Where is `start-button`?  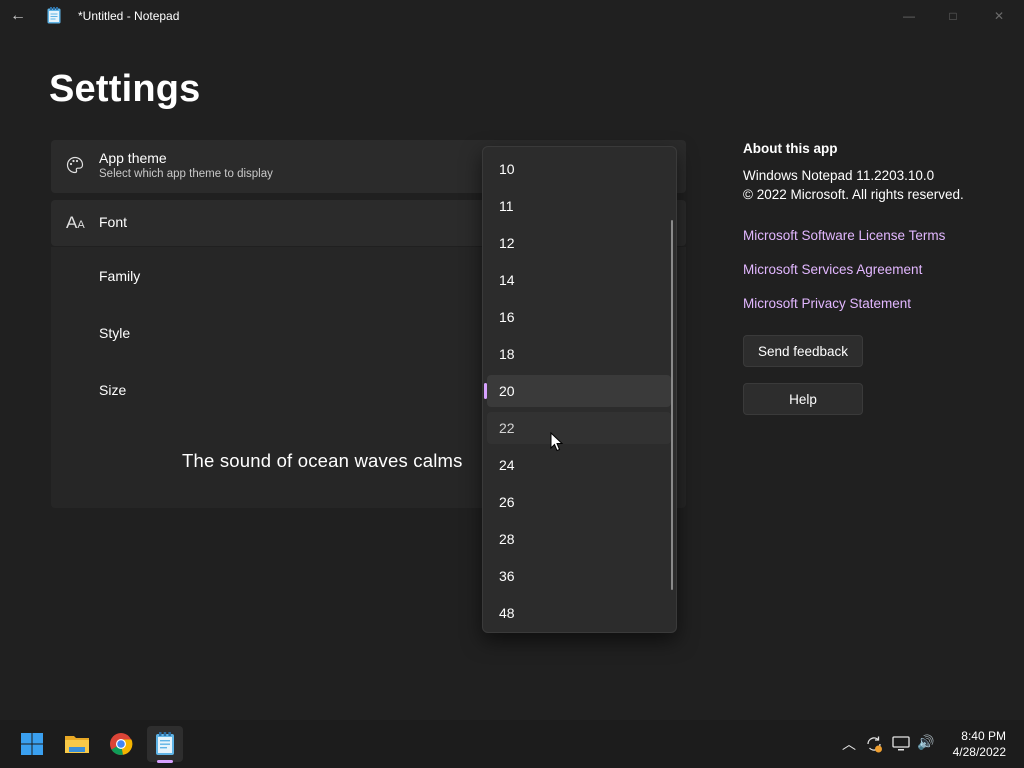 start-button is located at coordinates (32, 744).